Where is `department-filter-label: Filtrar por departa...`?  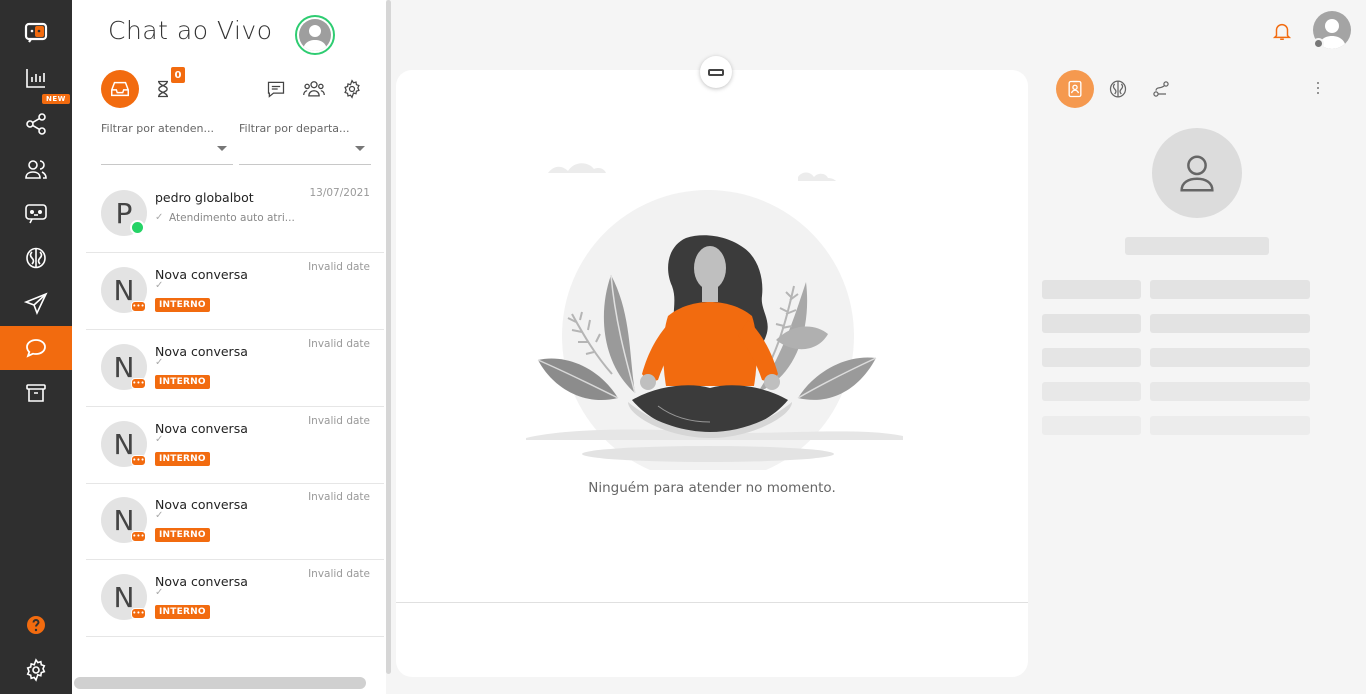 department-filter-label: Filtrar por departa... is located at coordinates (294, 128).